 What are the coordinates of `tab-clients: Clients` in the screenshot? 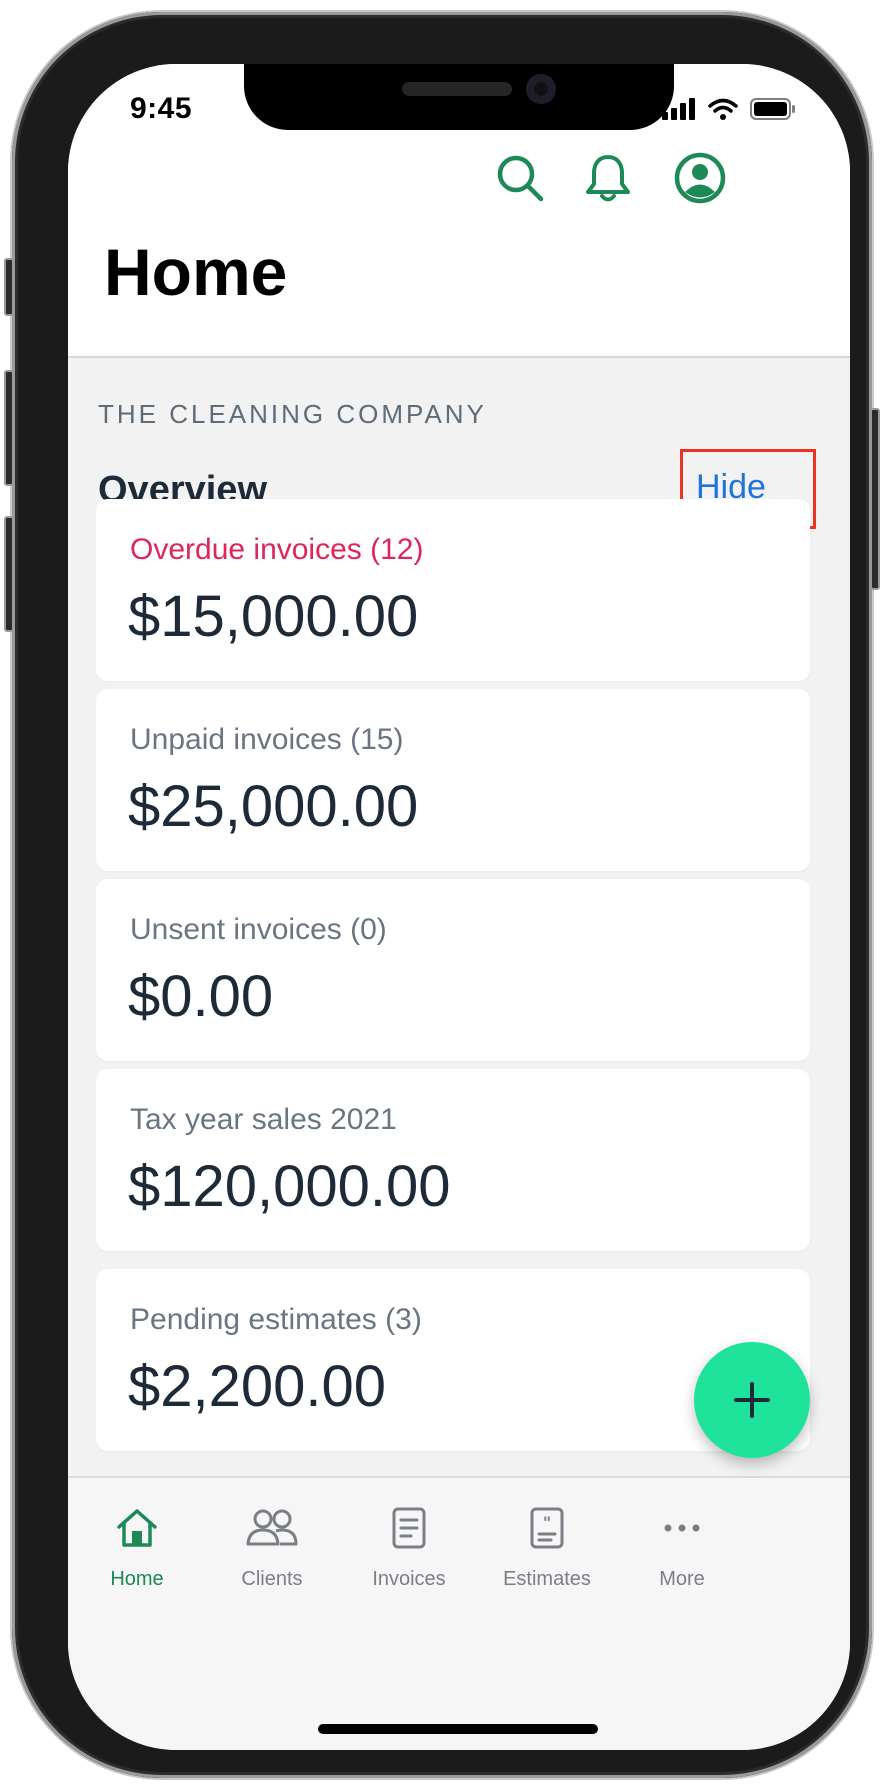 It's located at (272, 1546).